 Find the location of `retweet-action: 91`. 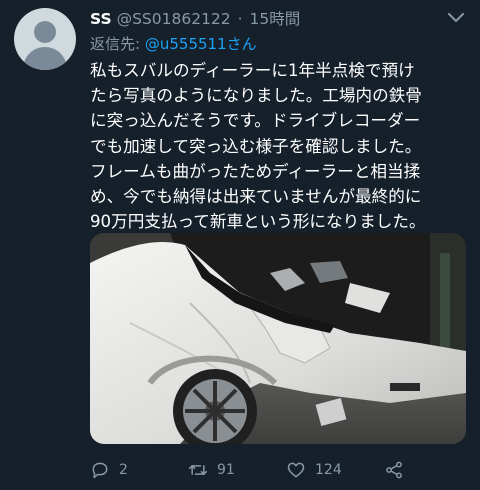

retweet-action: 91 is located at coordinates (211, 470).